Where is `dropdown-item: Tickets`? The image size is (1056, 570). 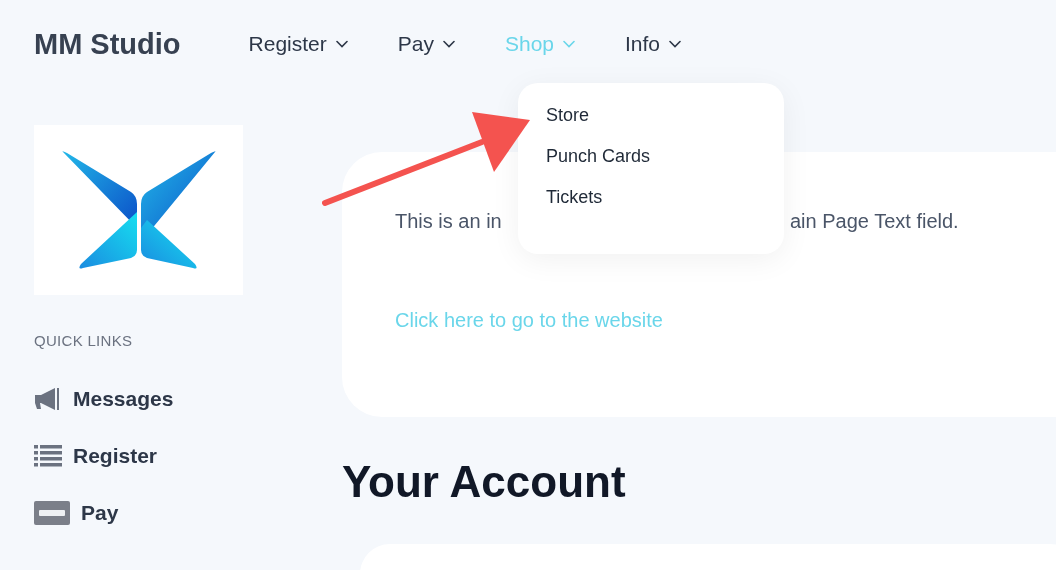
dropdown-item: Tickets is located at coordinates (574, 197).